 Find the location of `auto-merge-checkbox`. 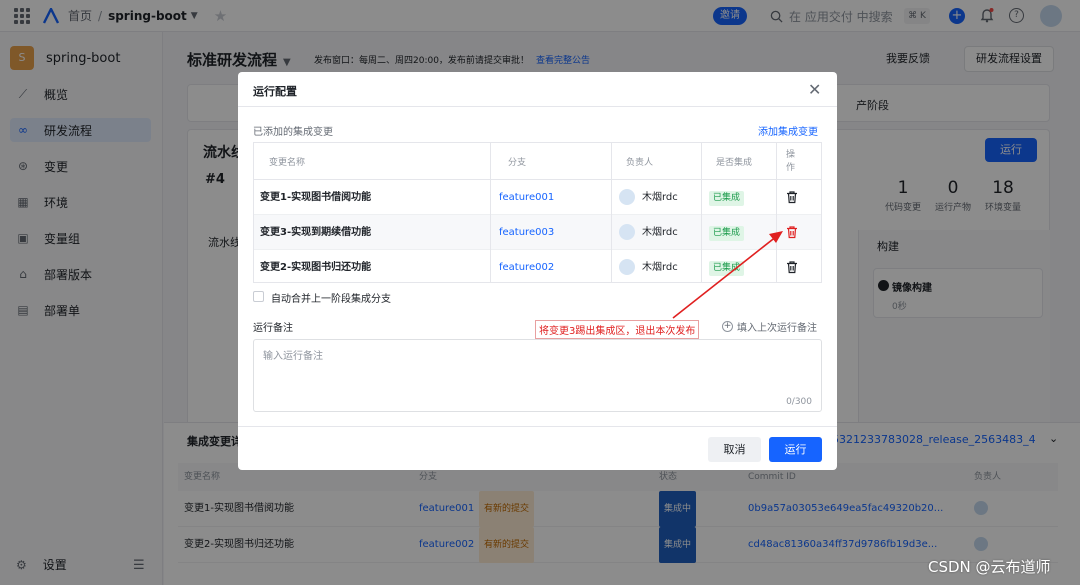

auto-merge-checkbox is located at coordinates (258, 296).